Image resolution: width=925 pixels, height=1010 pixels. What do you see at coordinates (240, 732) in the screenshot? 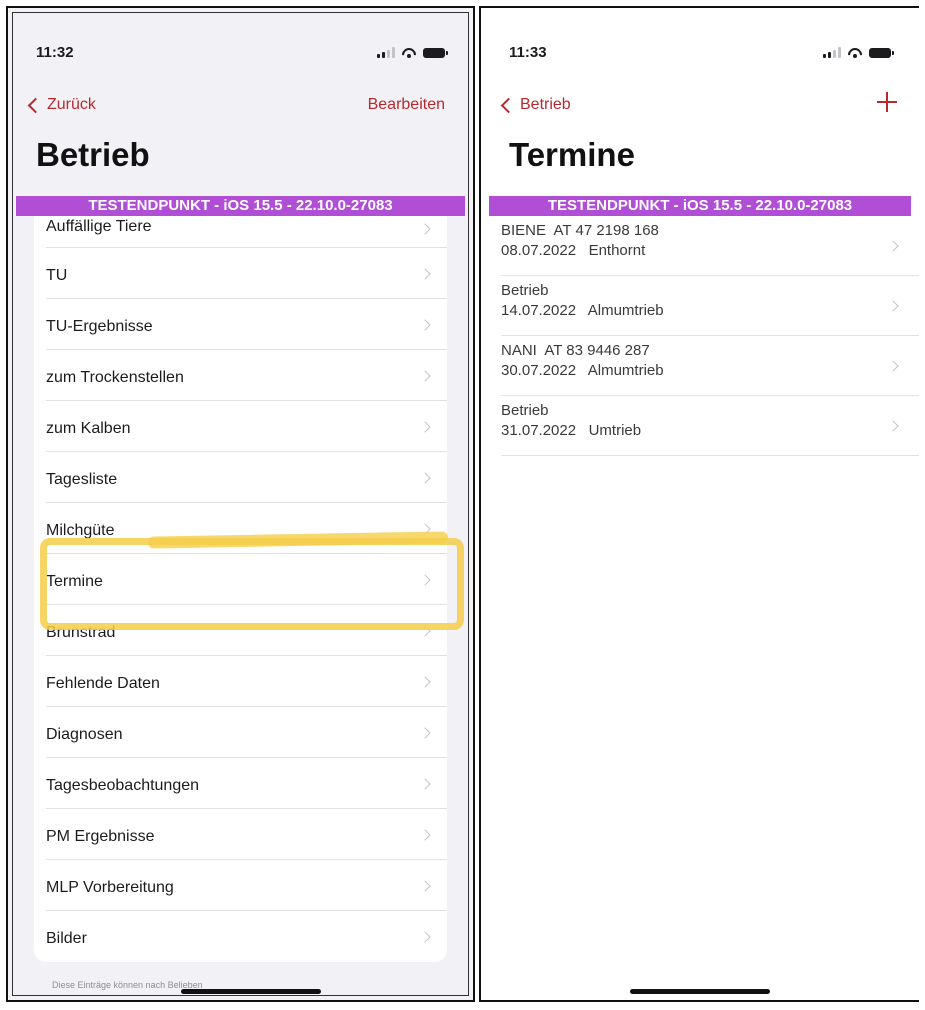
I see `list-item: Diagnosen` at bounding box center [240, 732].